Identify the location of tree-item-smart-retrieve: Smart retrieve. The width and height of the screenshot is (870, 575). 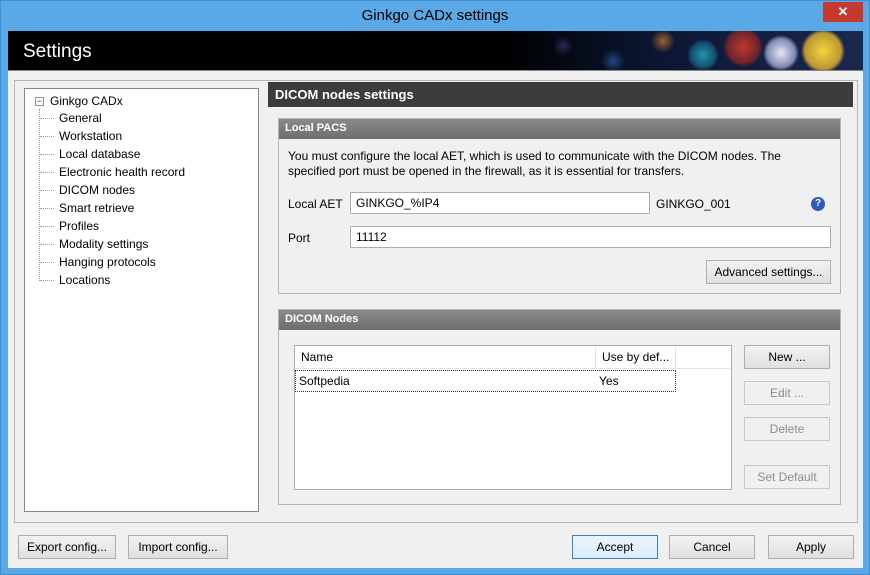
(86, 208).